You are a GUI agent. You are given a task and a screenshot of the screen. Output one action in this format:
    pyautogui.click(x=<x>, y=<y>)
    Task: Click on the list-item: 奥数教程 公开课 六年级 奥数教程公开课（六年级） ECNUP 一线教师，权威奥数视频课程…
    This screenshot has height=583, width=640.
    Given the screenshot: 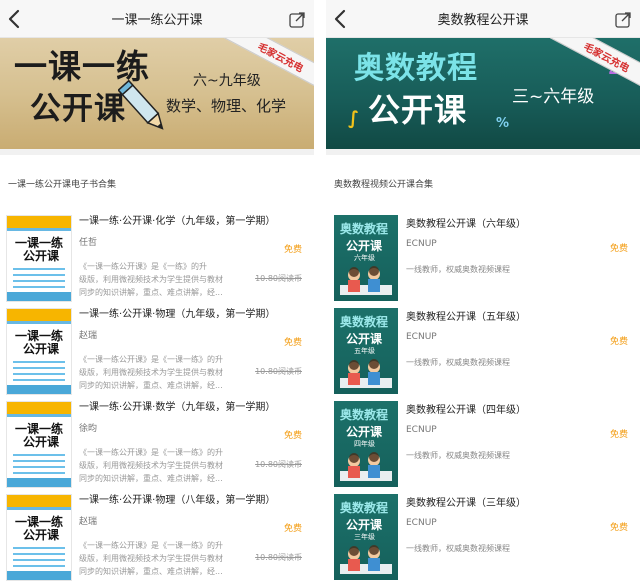 What is the action you would take?
    pyautogui.click(x=483, y=261)
    